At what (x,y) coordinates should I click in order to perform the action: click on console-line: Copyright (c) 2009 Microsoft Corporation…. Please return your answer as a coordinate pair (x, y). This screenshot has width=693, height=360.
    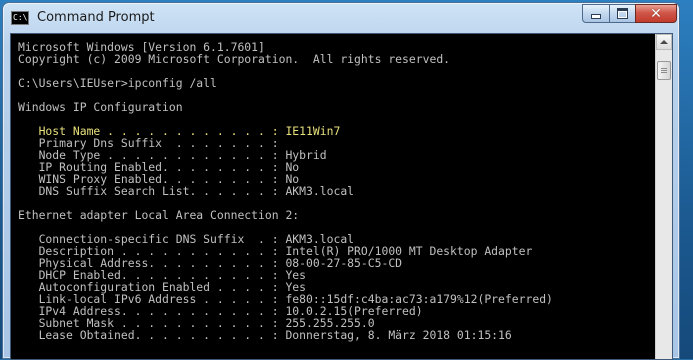
    Looking at the image, I should click on (234, 59).